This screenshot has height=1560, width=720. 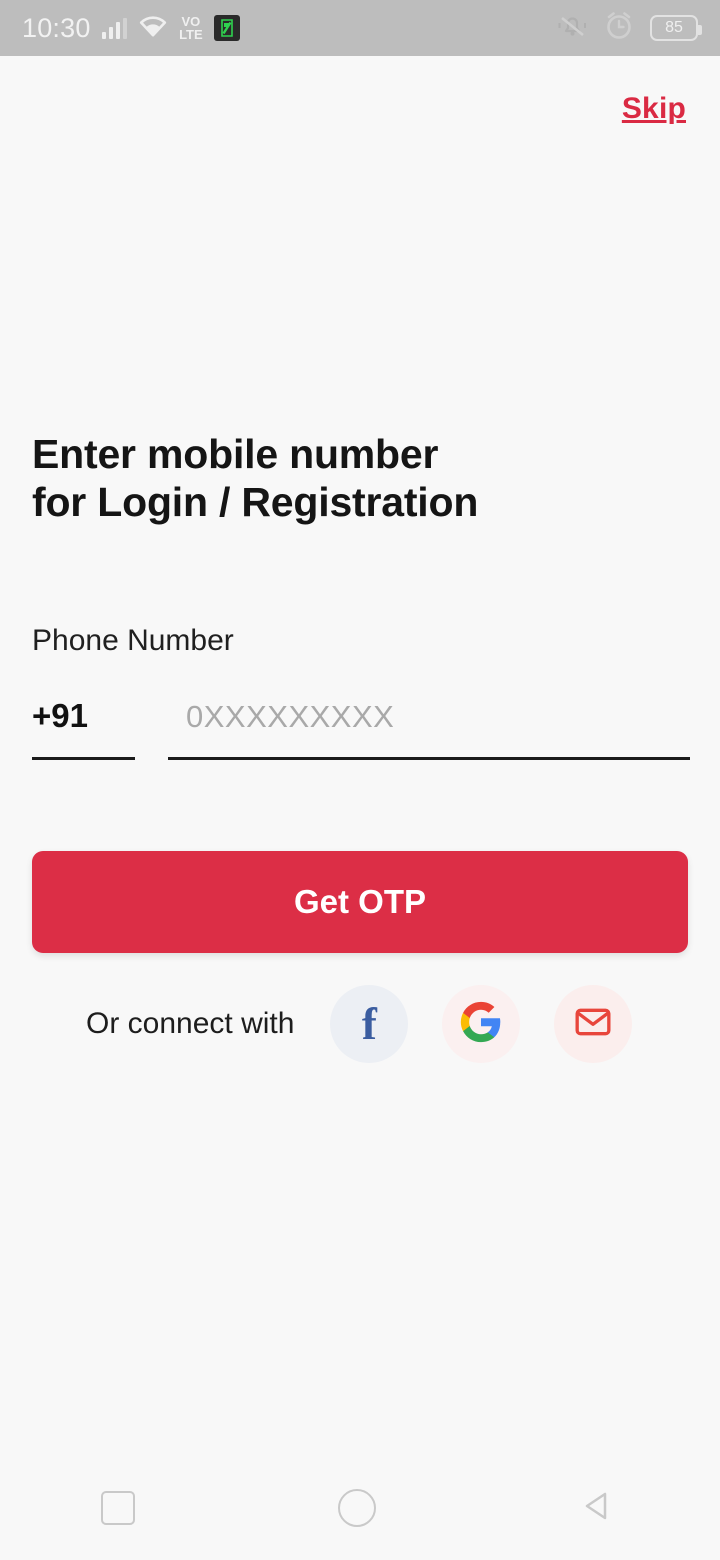 I want to click on circle-home-icon, so click(x=356, y=1508).